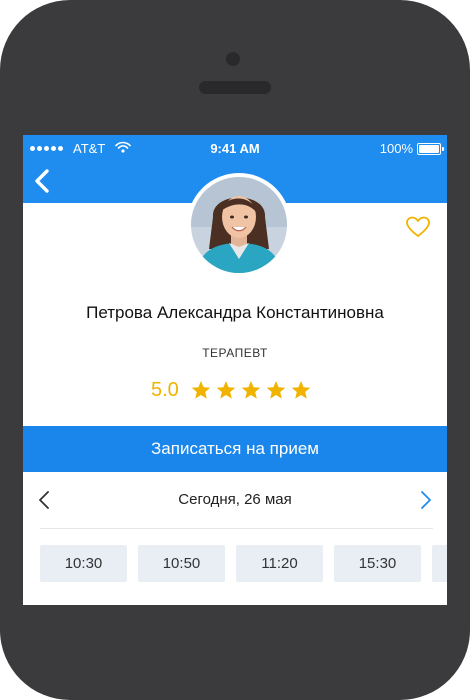 Image resolution: width=470 pixels, height=700 pixels. I want to click on rating: 5.0, so click(231, 390).